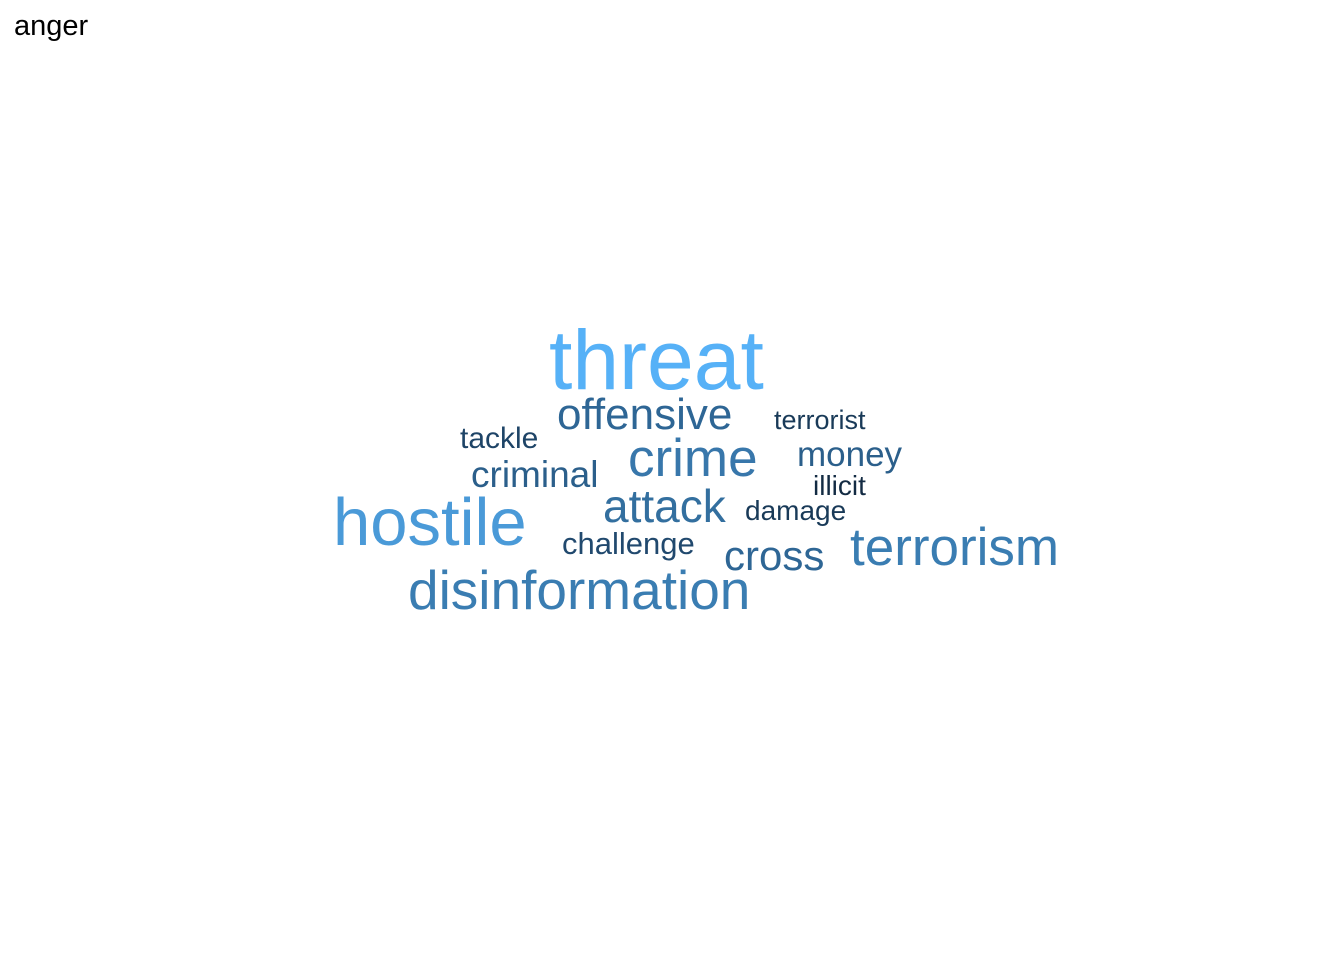 The image size is (1344, 960). What do you see at coordinates (820, 420) in the screenshot?
I see `word-terrorist: terrorist` at bounding box center [820, 420].